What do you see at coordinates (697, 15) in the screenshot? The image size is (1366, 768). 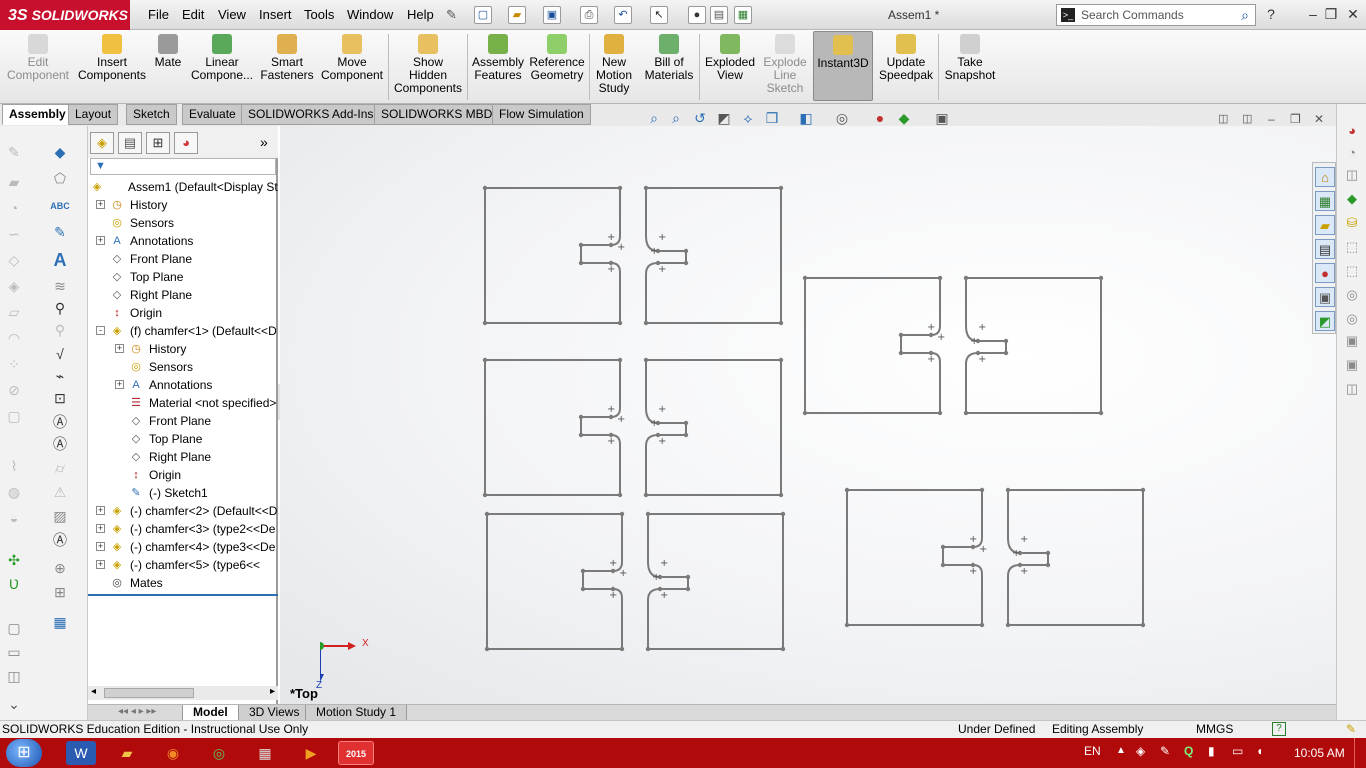 I see `rebuild-icon: ●` at bounding box center [697, 15].